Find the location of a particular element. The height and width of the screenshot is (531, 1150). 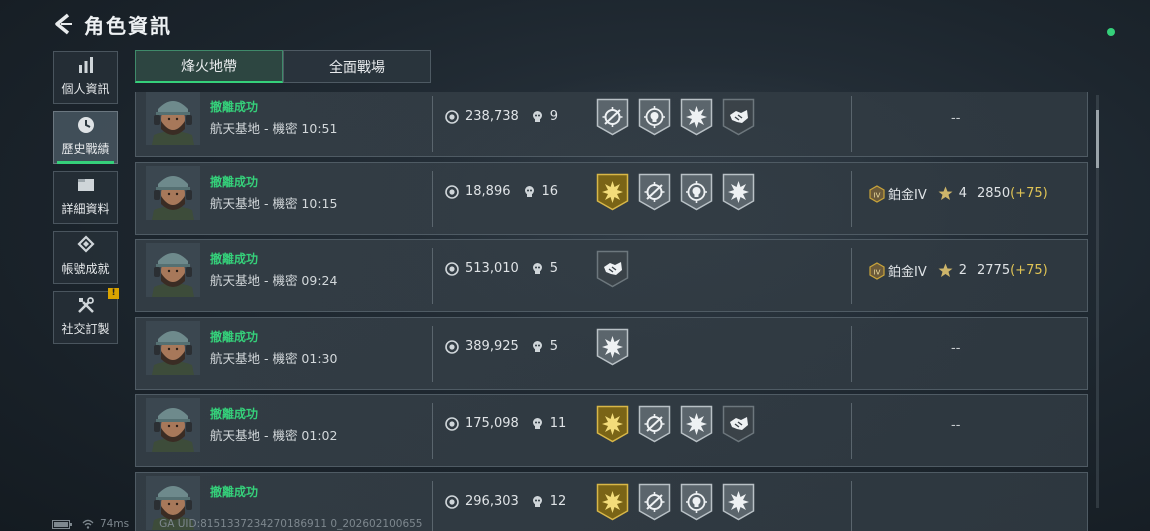

match-row: 撤離成功 航天基地 - 機密 01:02 175,098 11 -- is located at coordinates (611, 430).